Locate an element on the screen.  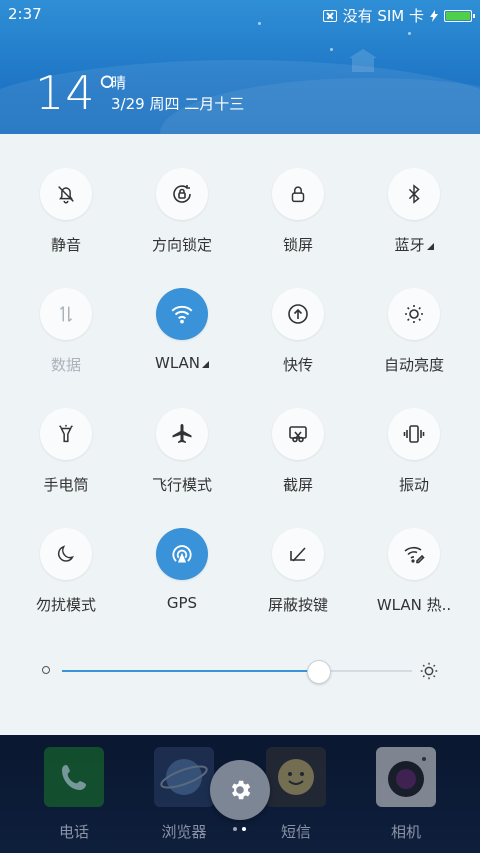
brightness-fill is located at coordinates (190, 671).